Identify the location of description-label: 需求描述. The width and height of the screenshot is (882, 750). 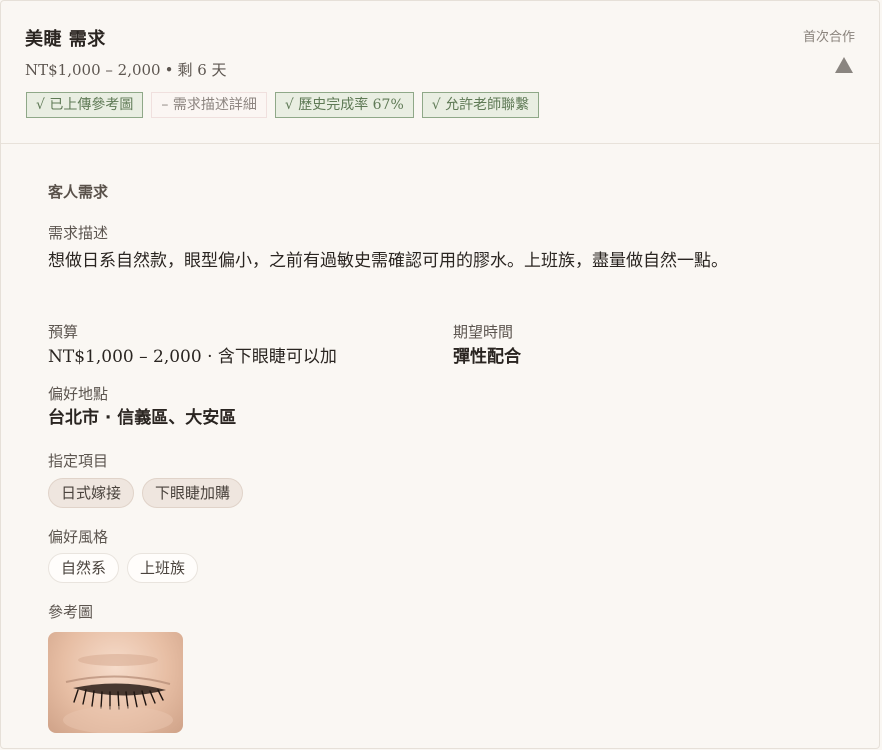
(78, 233).